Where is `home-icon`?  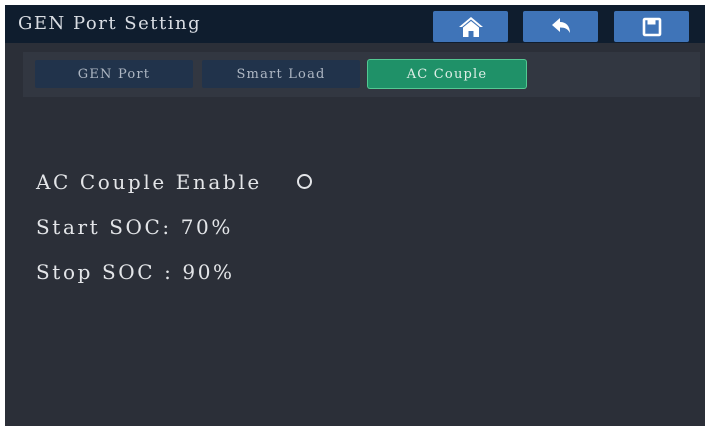
home-icon is located at coordinates (471, 27).